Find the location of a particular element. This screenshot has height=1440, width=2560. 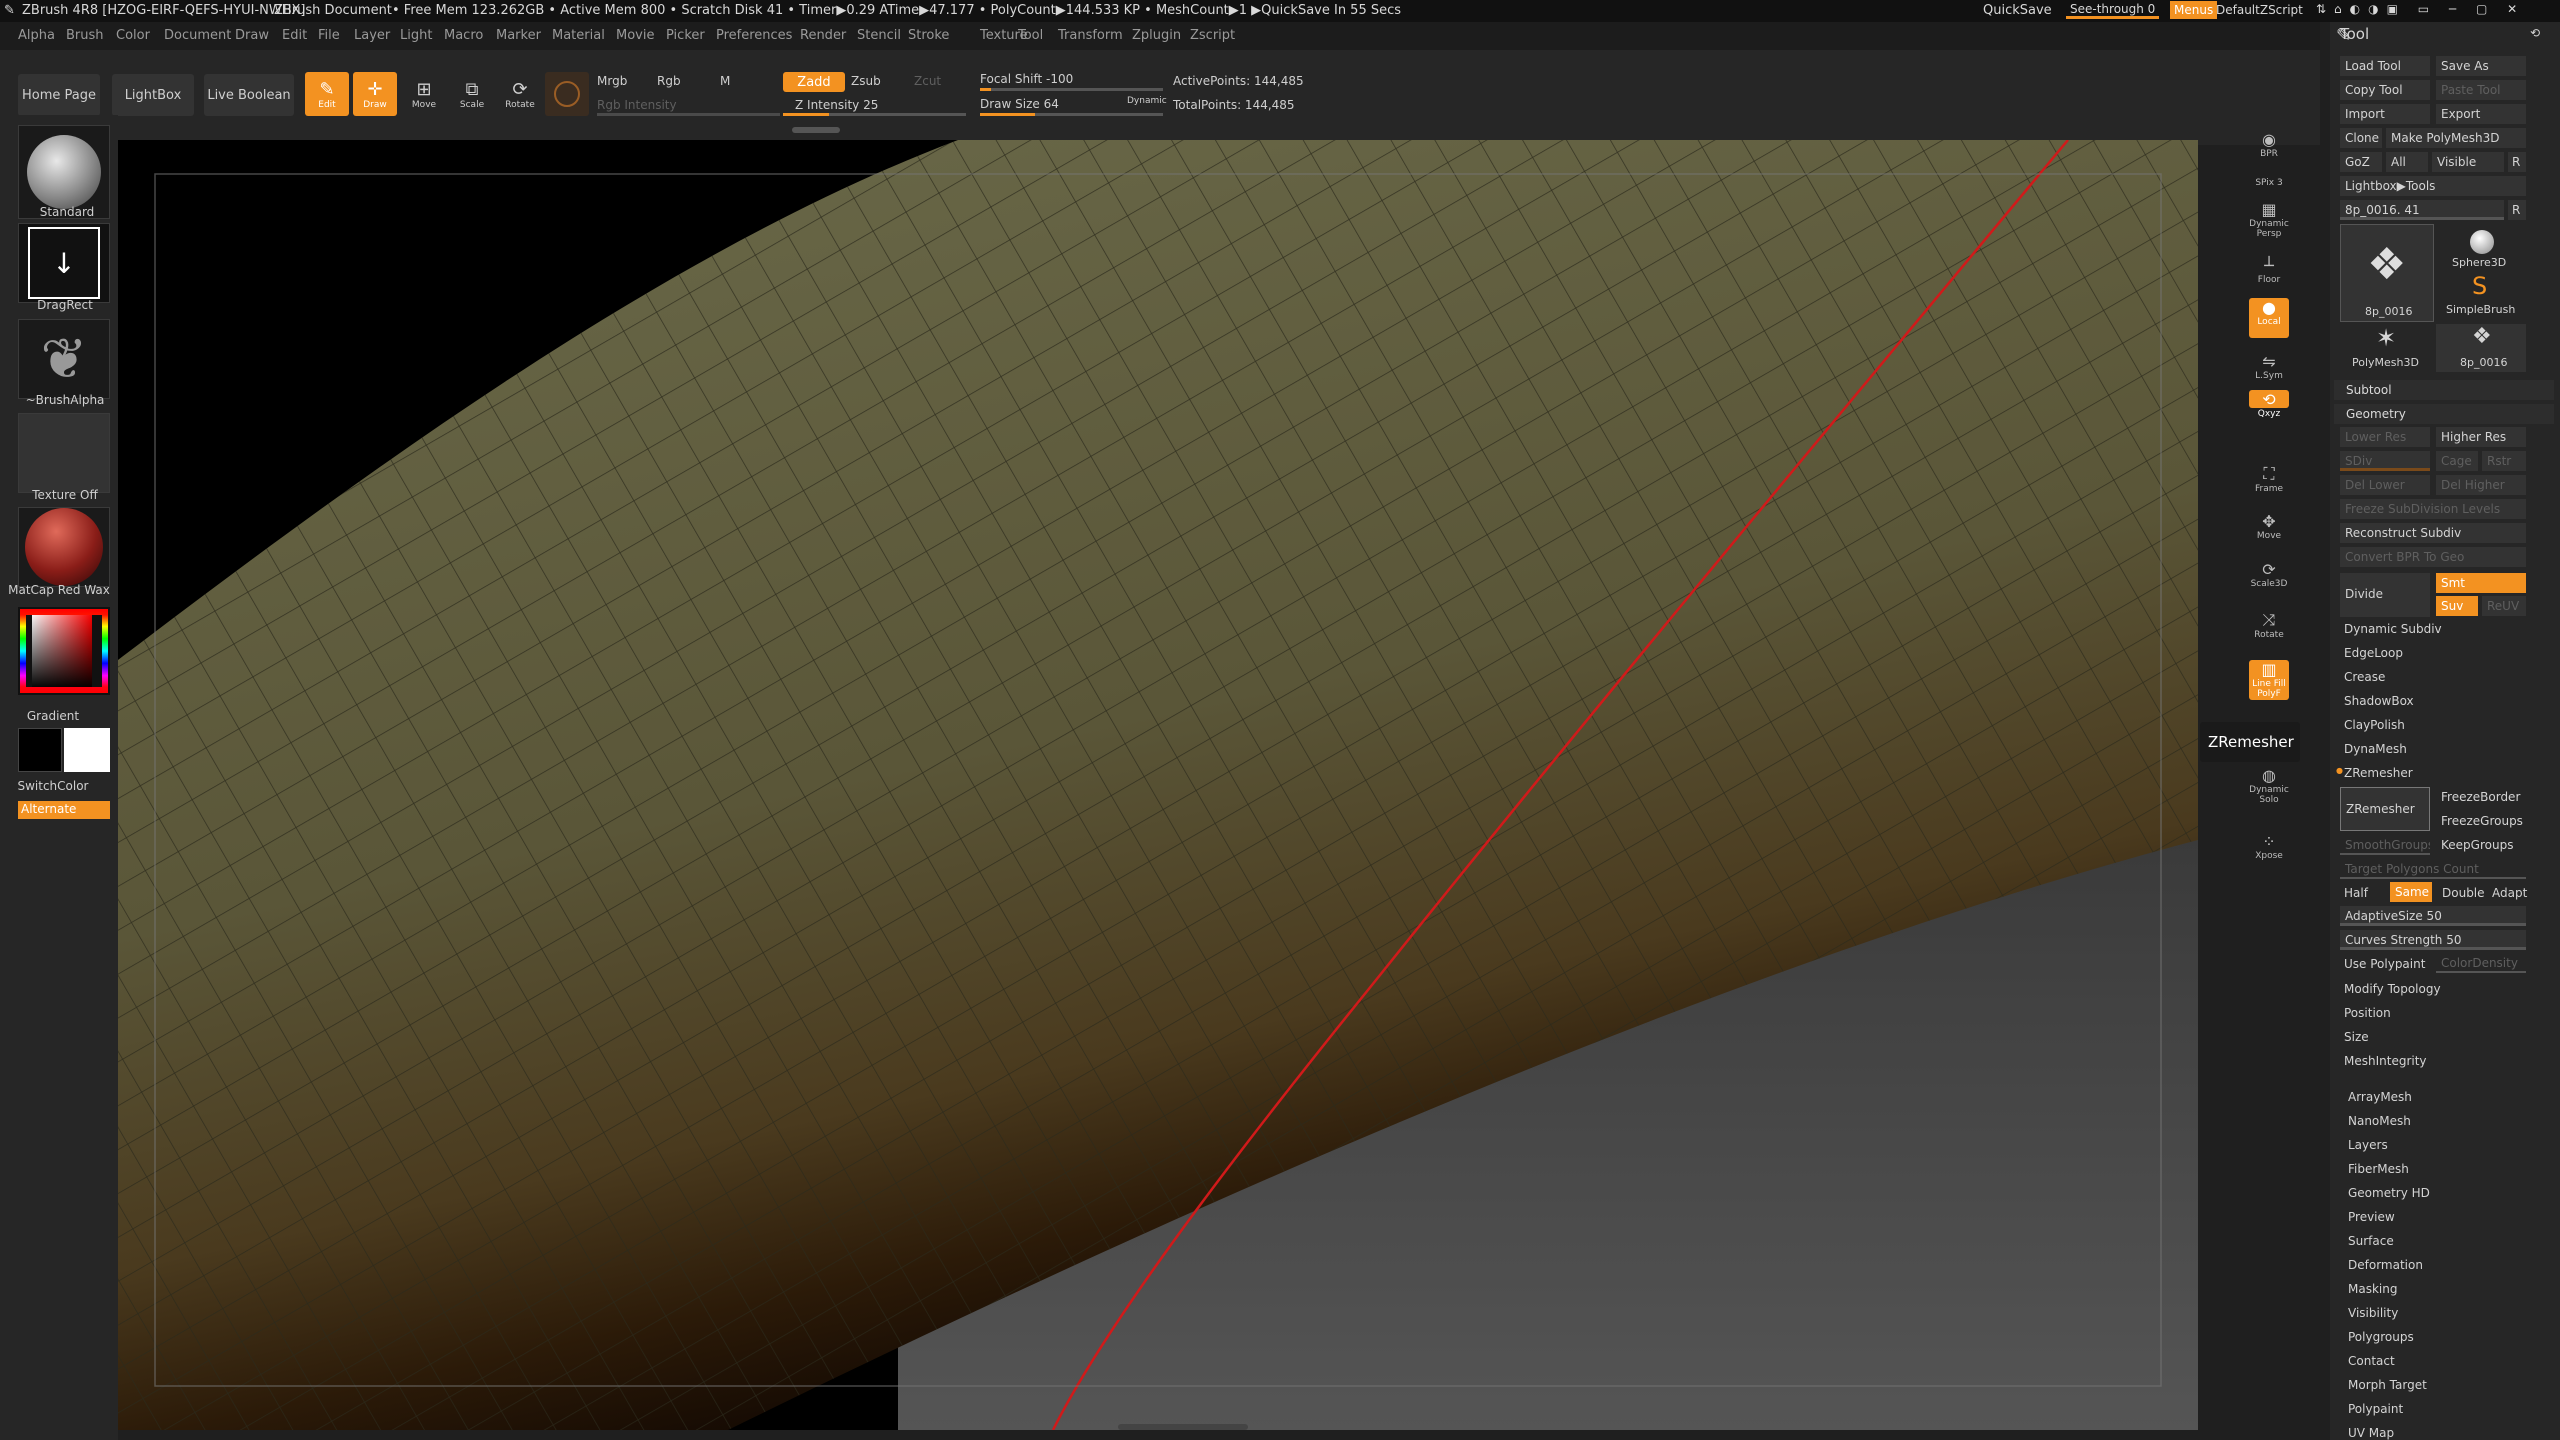

rgb-intensity-track is located at coordinates (688, 114).